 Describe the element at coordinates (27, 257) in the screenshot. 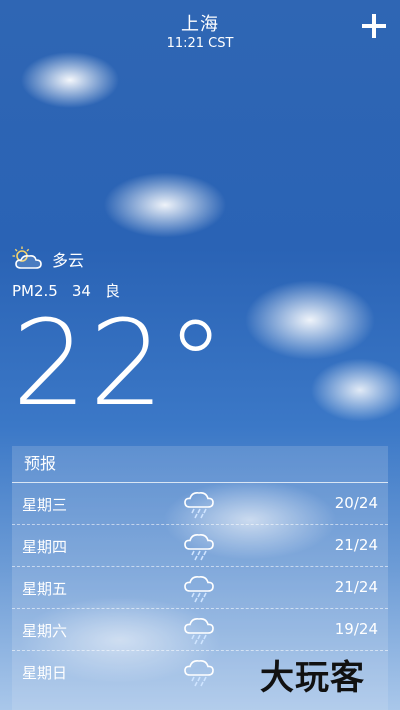

I see `partly-cloudy-icon` at that location.